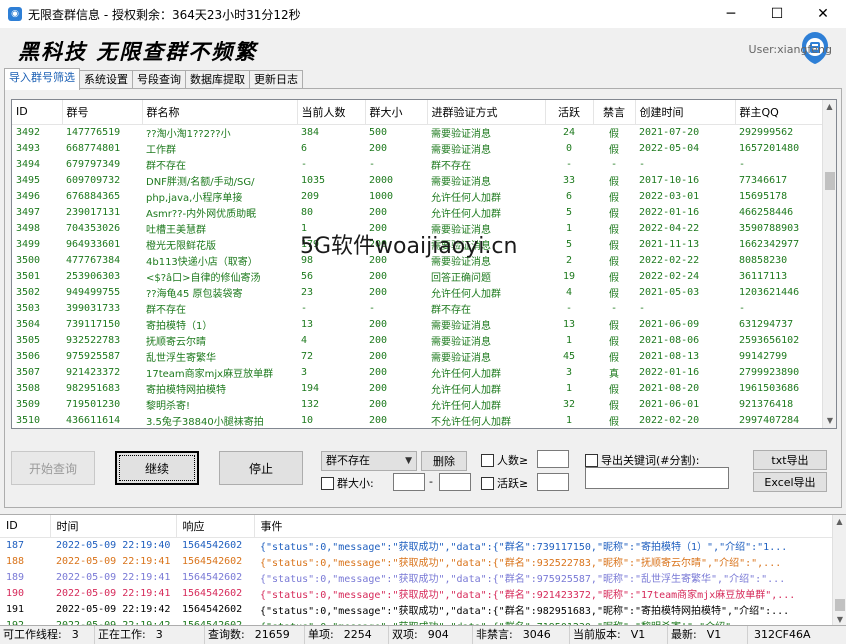 This screenshot has height=644, width=846. I want to click on col-activity: 活跃, so click(569, 112).